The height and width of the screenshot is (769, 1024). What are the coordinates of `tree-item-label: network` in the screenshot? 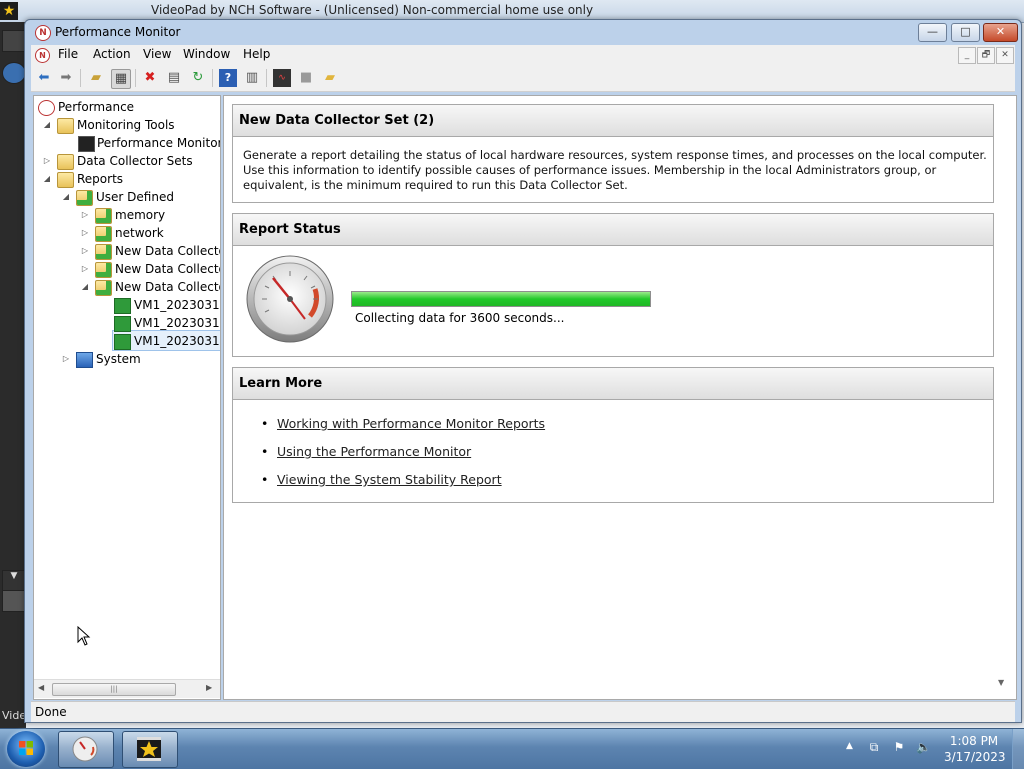 It's located at (139, 233).